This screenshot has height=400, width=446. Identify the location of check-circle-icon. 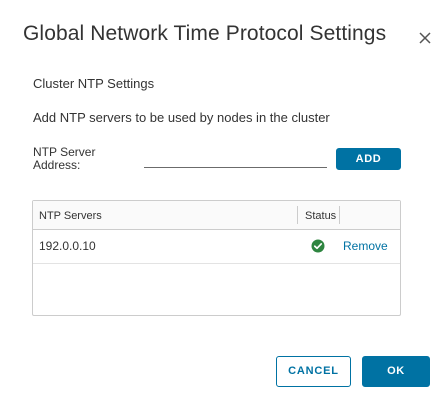
(318, 246).